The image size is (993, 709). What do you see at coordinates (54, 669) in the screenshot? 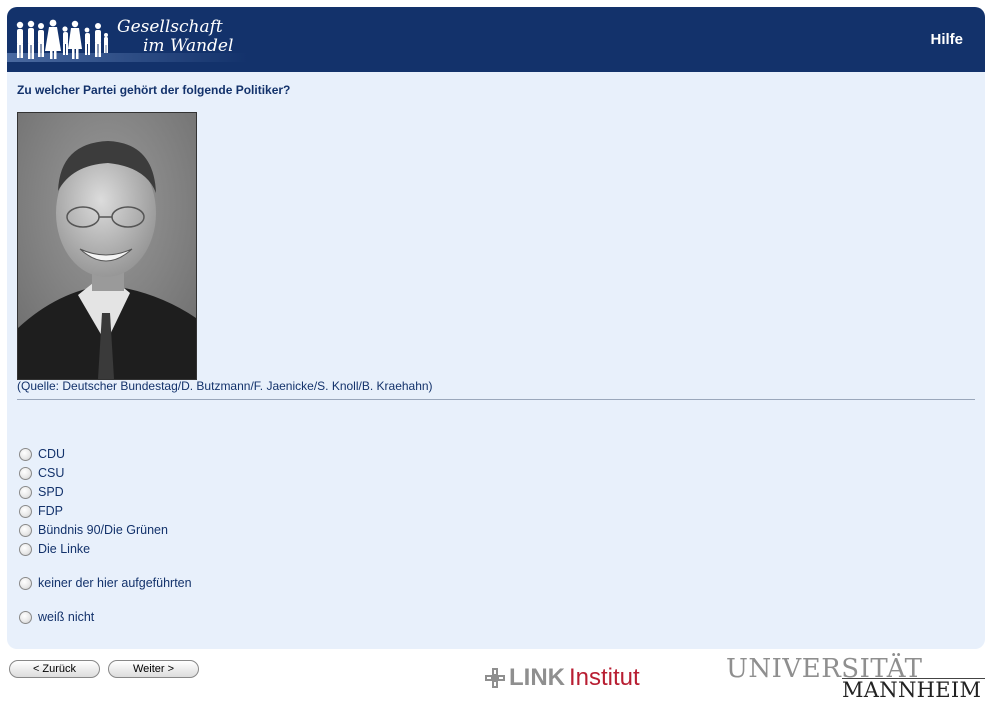
I see `back-button: < Zurück` at bounding box center [54, 669].